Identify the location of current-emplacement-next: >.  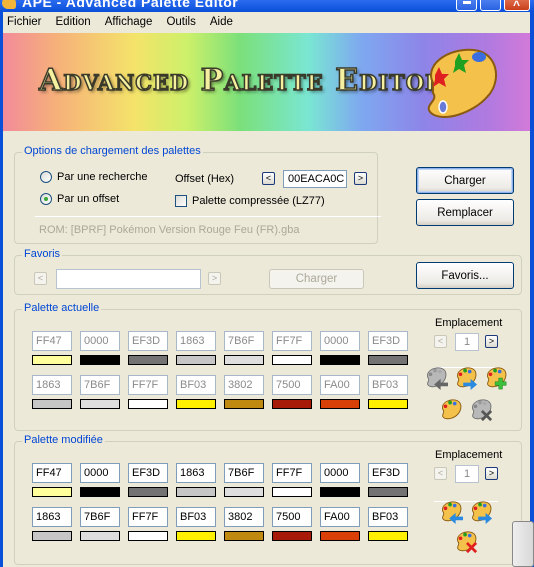
(491, 341).